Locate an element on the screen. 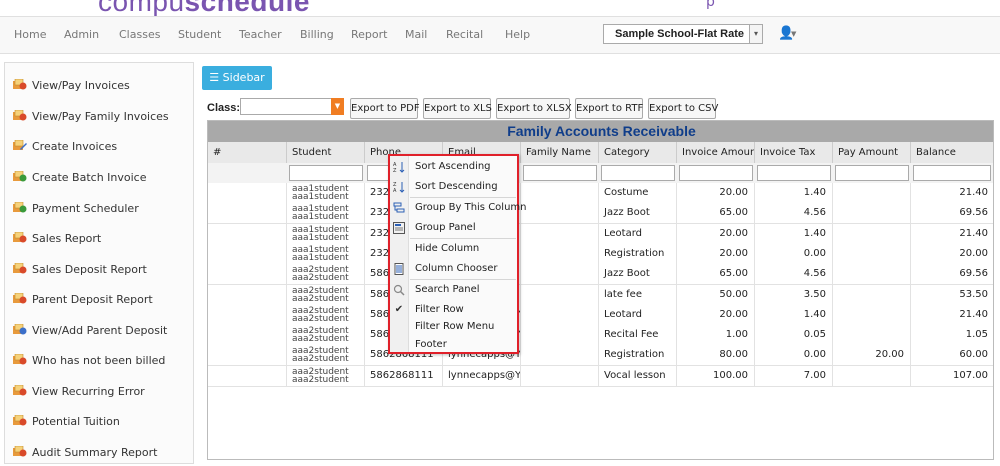 This screenshot has height=466, width=1000. chevron-down-icon: ▾ is located at coordinates (756, 34).